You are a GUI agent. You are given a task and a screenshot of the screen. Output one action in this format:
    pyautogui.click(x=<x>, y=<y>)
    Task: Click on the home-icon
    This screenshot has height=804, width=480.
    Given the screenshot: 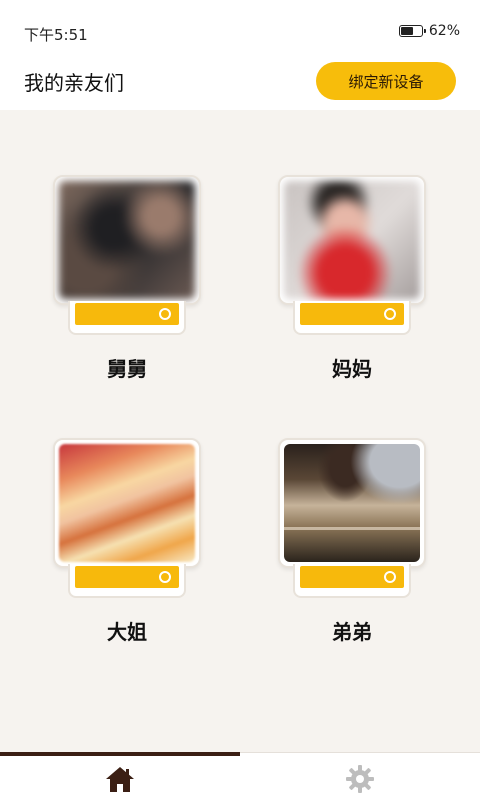 What is the action you would take?
    pyautogui.click(x=120, y=779)
    